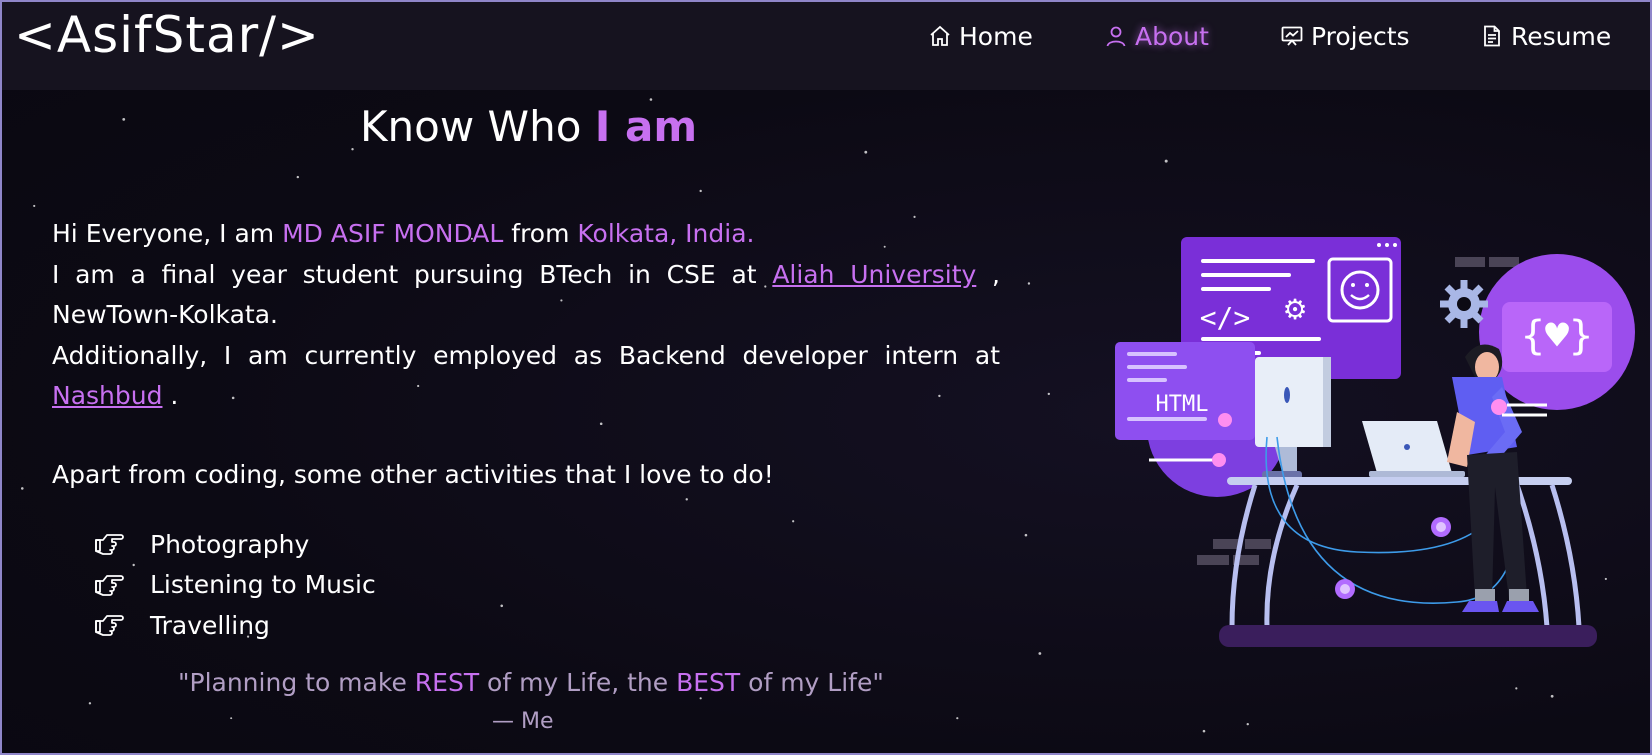  Describe the element at coordinates (296, 682) in the screenshot. I see `quote-open: "Planning to make` at that location.